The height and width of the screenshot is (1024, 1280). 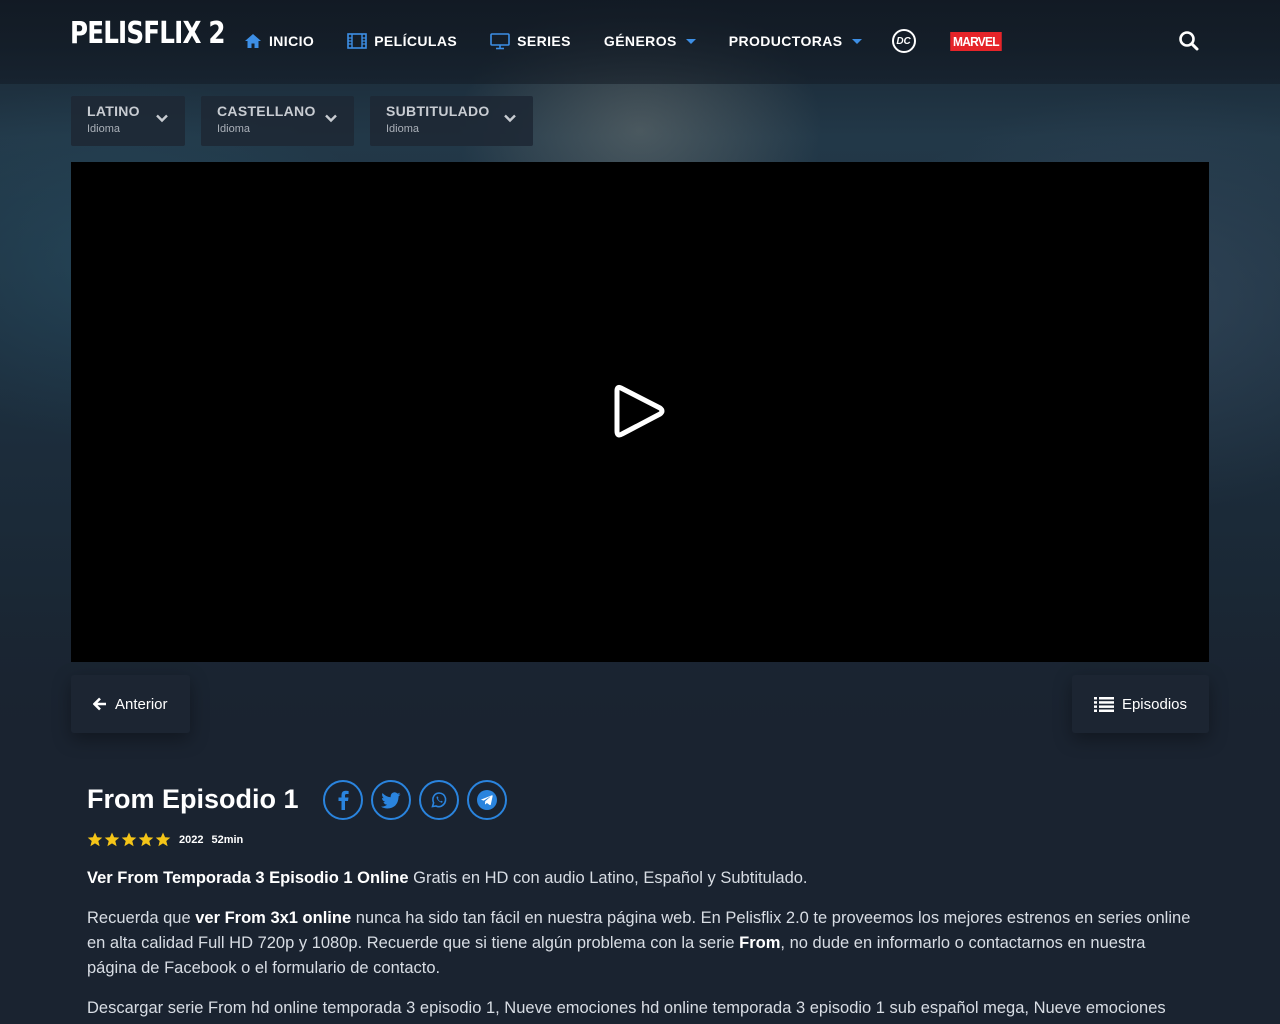 I want to click on nav-productoras: PRODUCTORAS, so click(x=795, y=41).